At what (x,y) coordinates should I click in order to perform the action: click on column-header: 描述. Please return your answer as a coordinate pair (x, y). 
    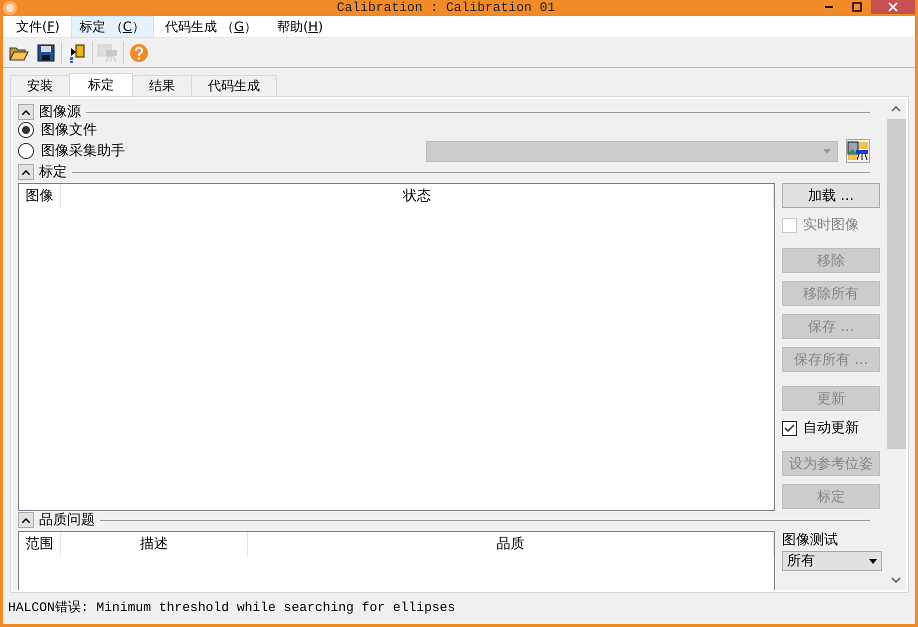
    Looking at the image, I should click on (154, 544).